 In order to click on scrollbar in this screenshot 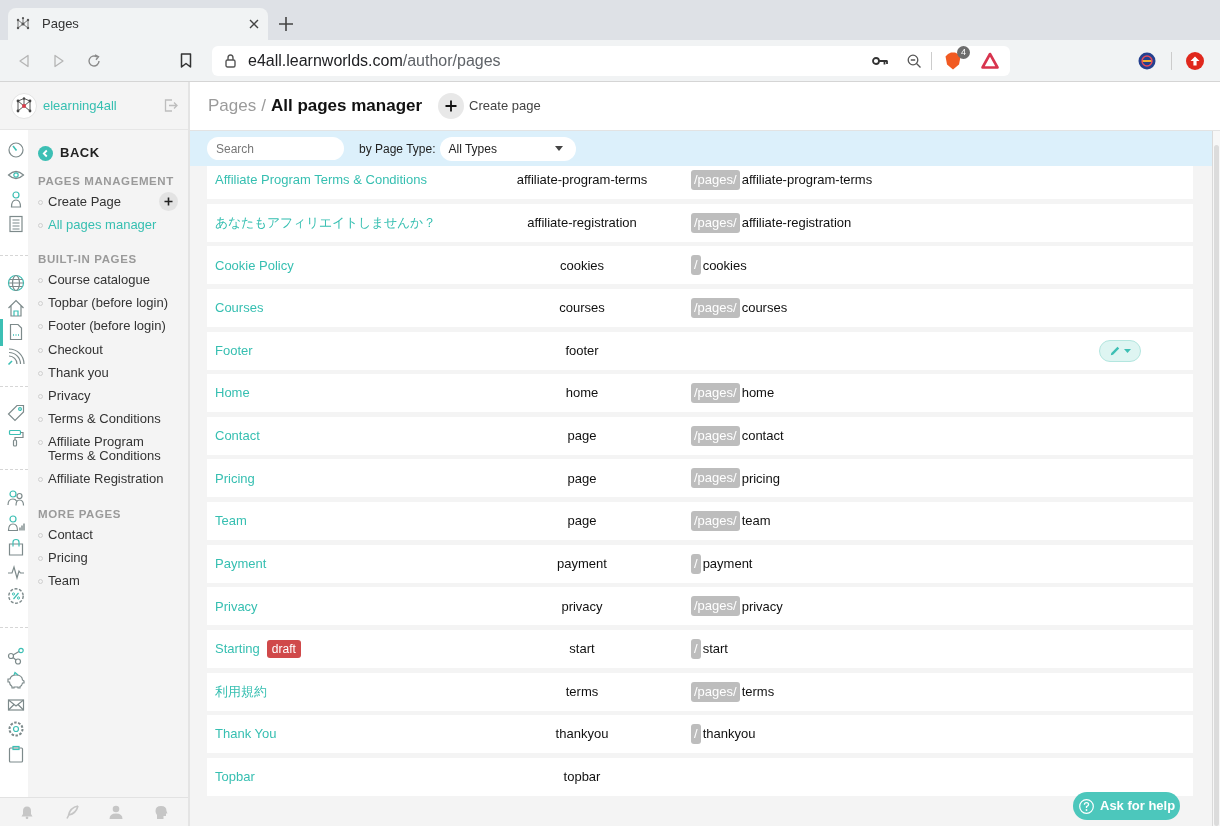, I will do `click(1216, 478)`.